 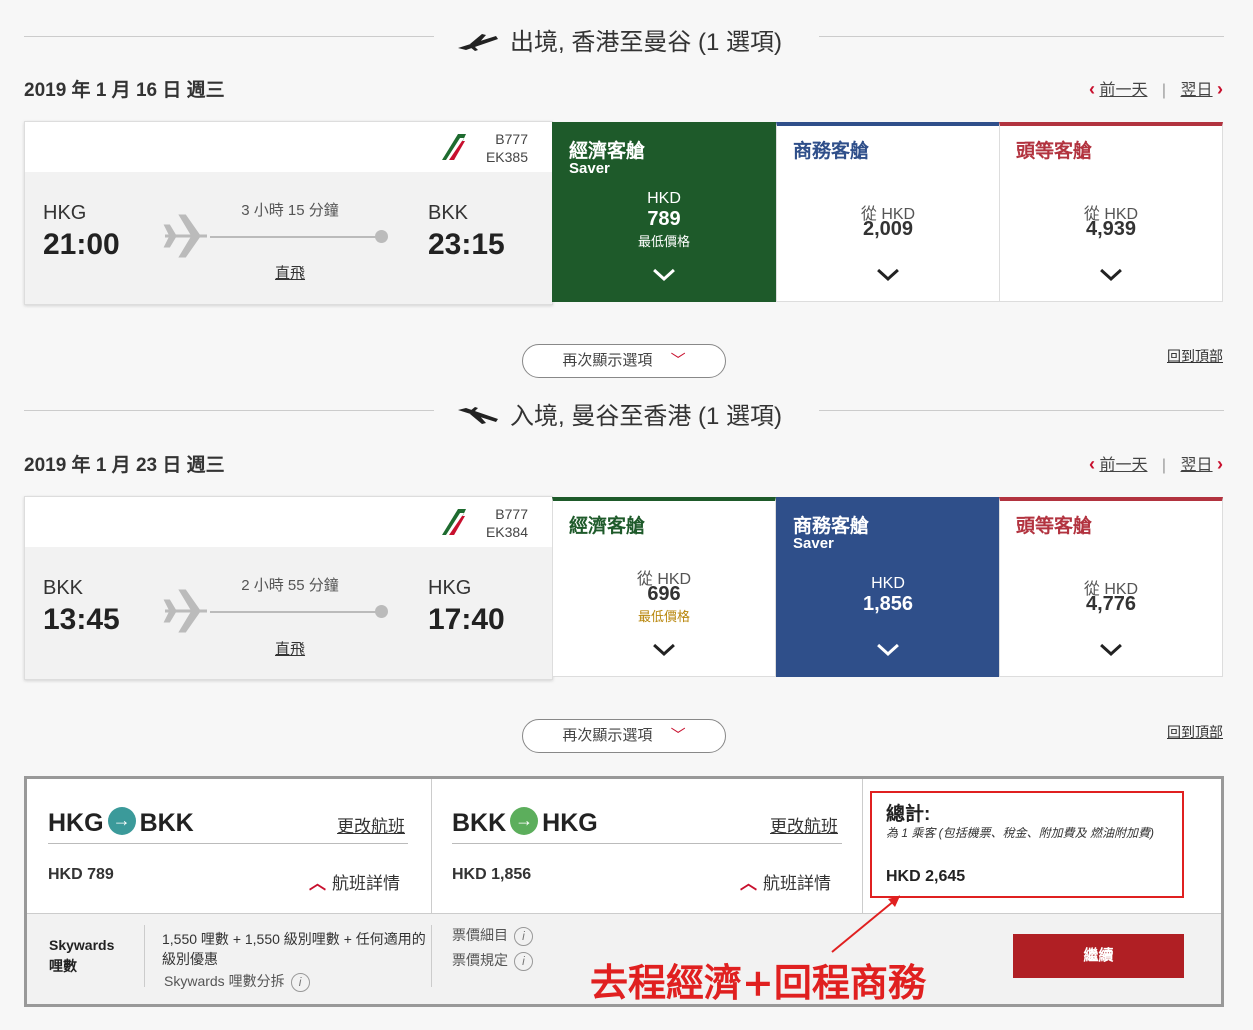 What do you see at coordinates (82, 955) in the screenshot?
I see `skywards-miles-label: Skywards 哩數` at bounding box center [82, 955].